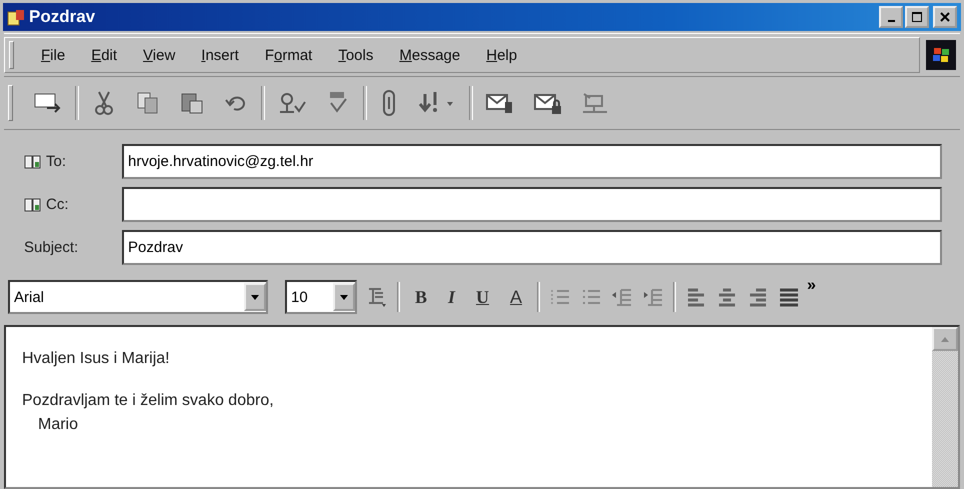  Describe the element at coordinates (96, 358) in the screenshot. I see `message-text: Hvaljen Isus i Marija!` at that location.